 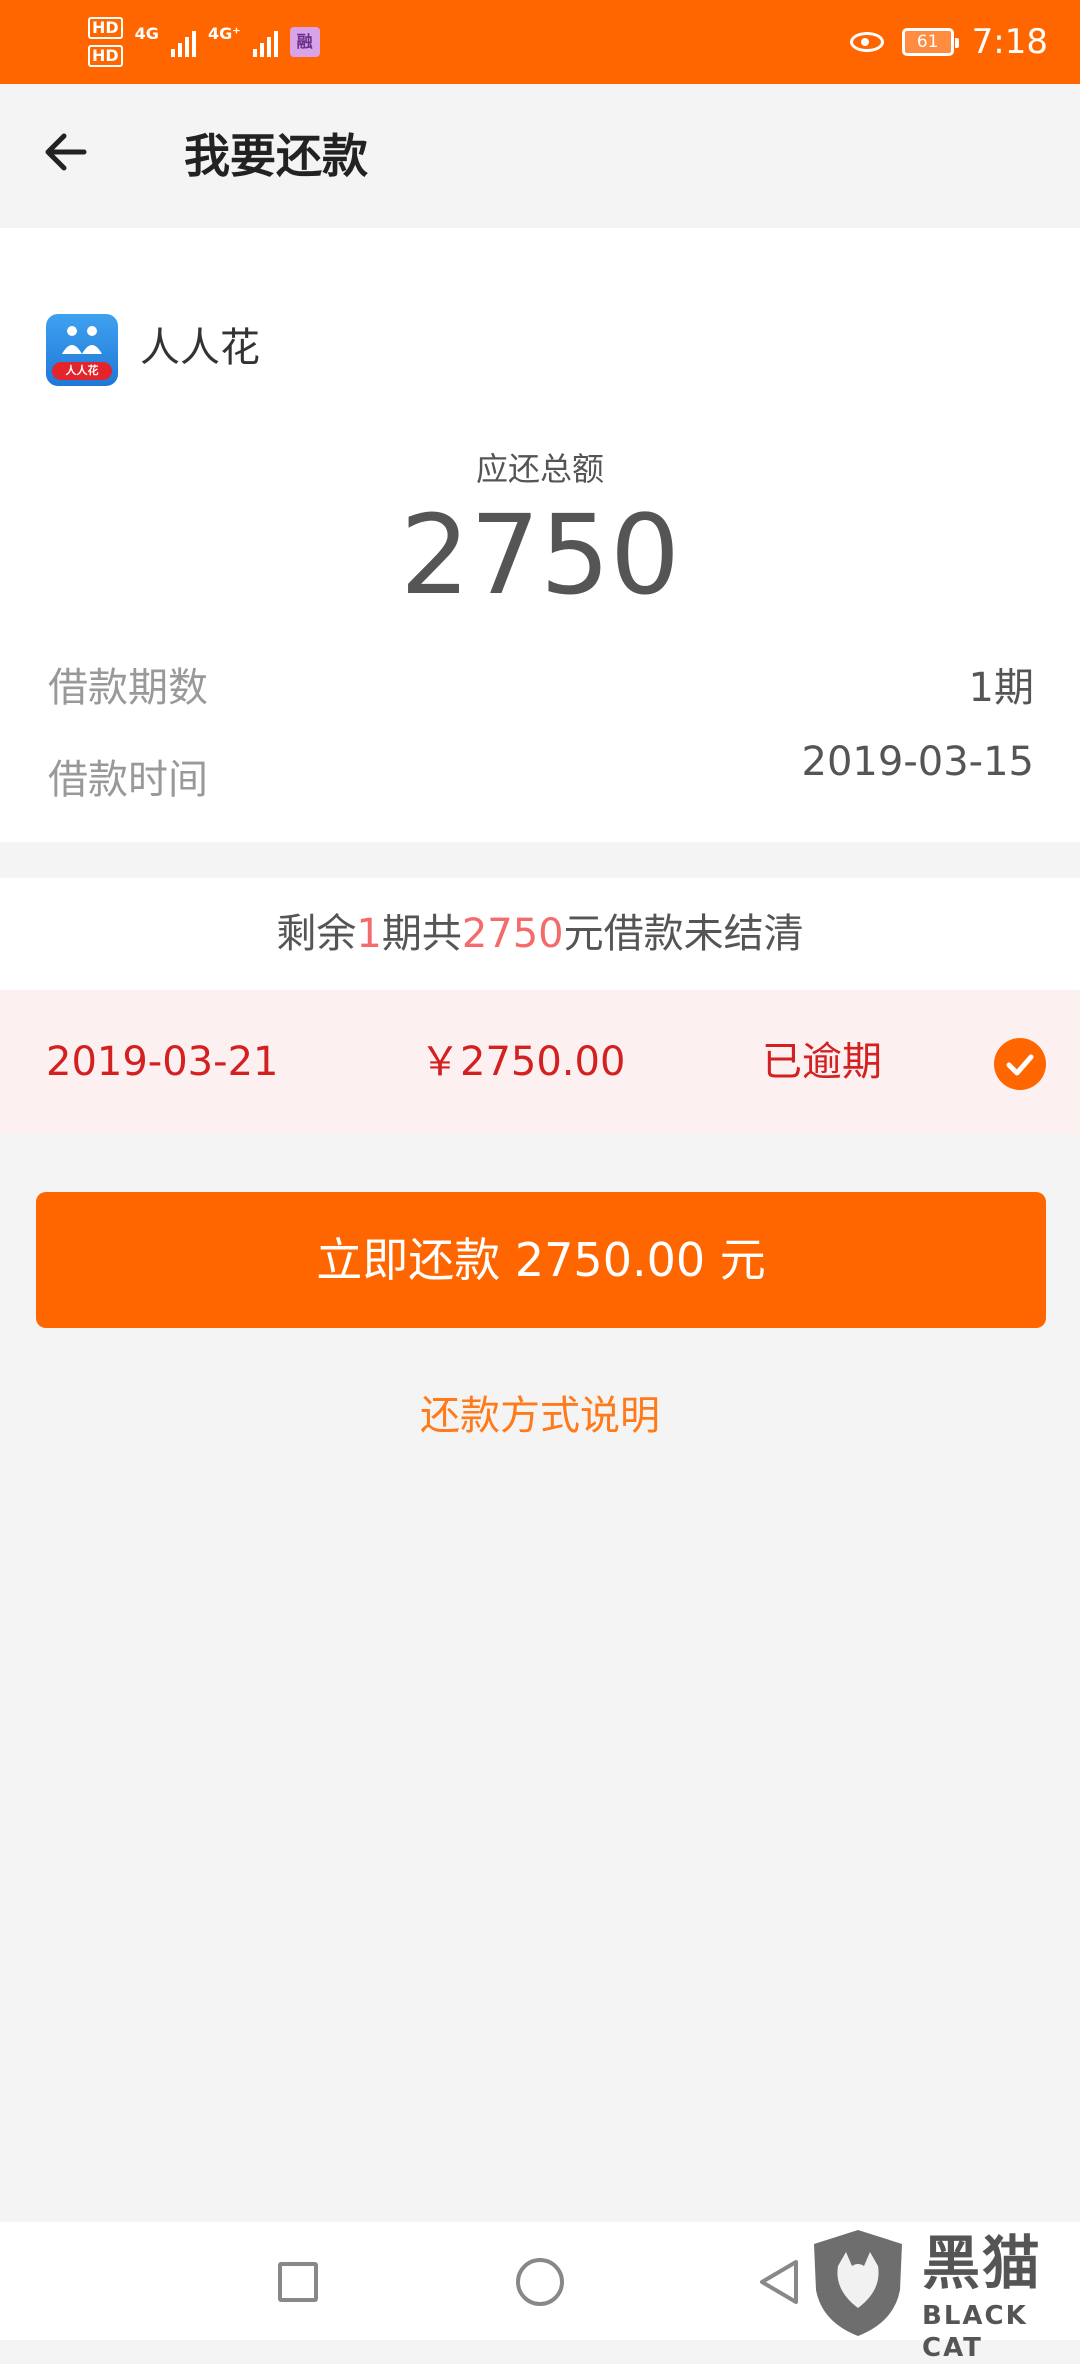 I want to click on installment-row: 2019-03-21 ￥2750.00 已逾期, so click(x=540, y=1062).